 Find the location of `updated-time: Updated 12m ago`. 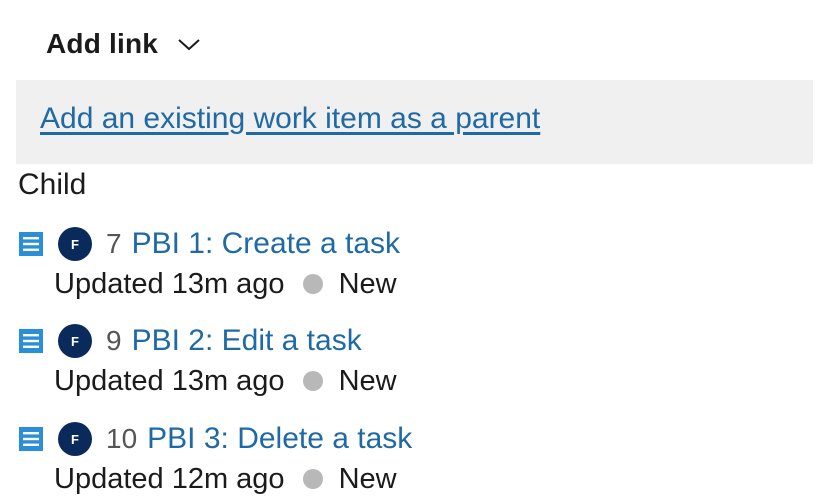

updated-time: Updated 12m ago is located at coordinates (169, 478).